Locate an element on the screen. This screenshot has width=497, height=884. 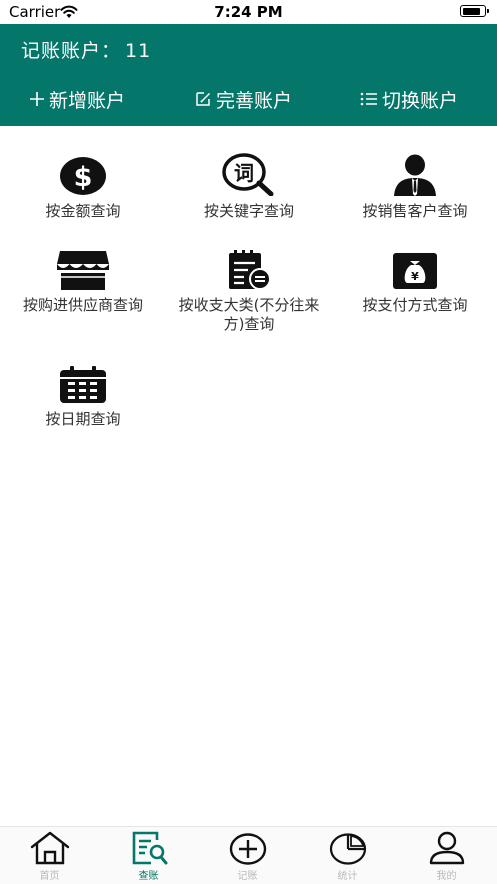
query-by-payment-method-label: 按支付方式查询 is located at coordinates (415, 305).